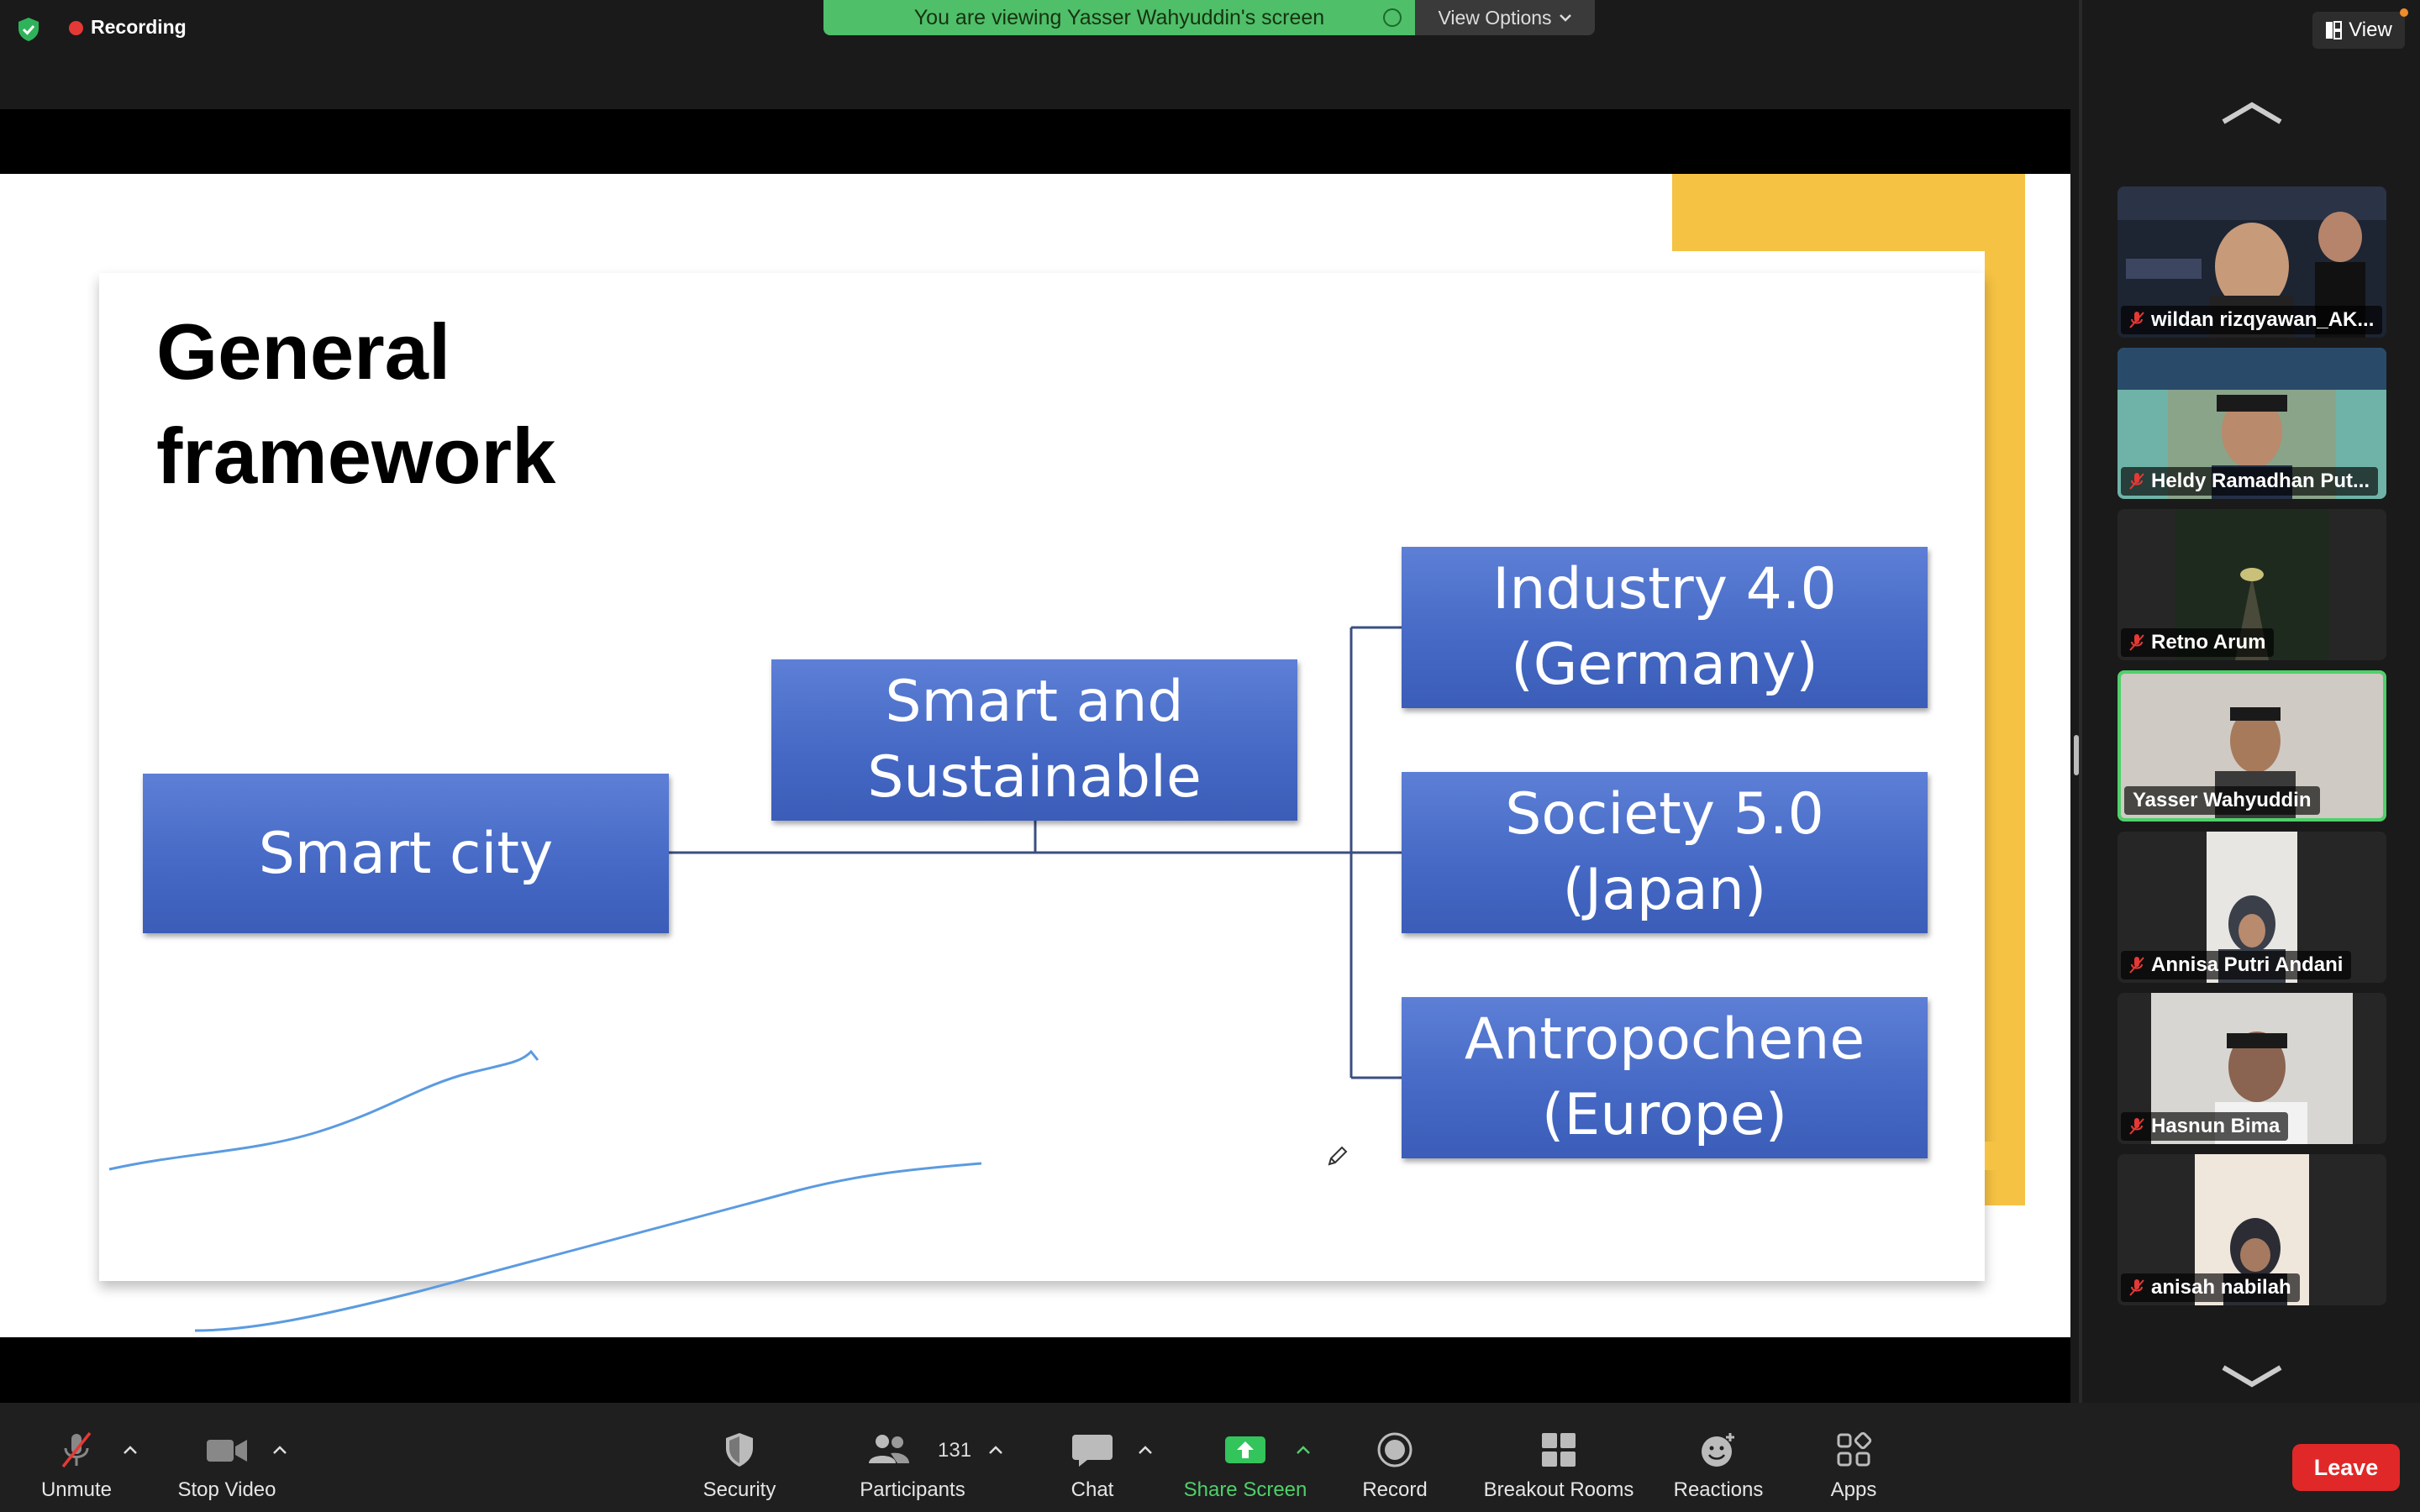 Image resolution: width=2420 pixels, height=1512 pixels. What do you see at coordinates (2208, 642) in the screenshot?
I see `participant-name: Retno Arum` at bounding box center [2208, 642].